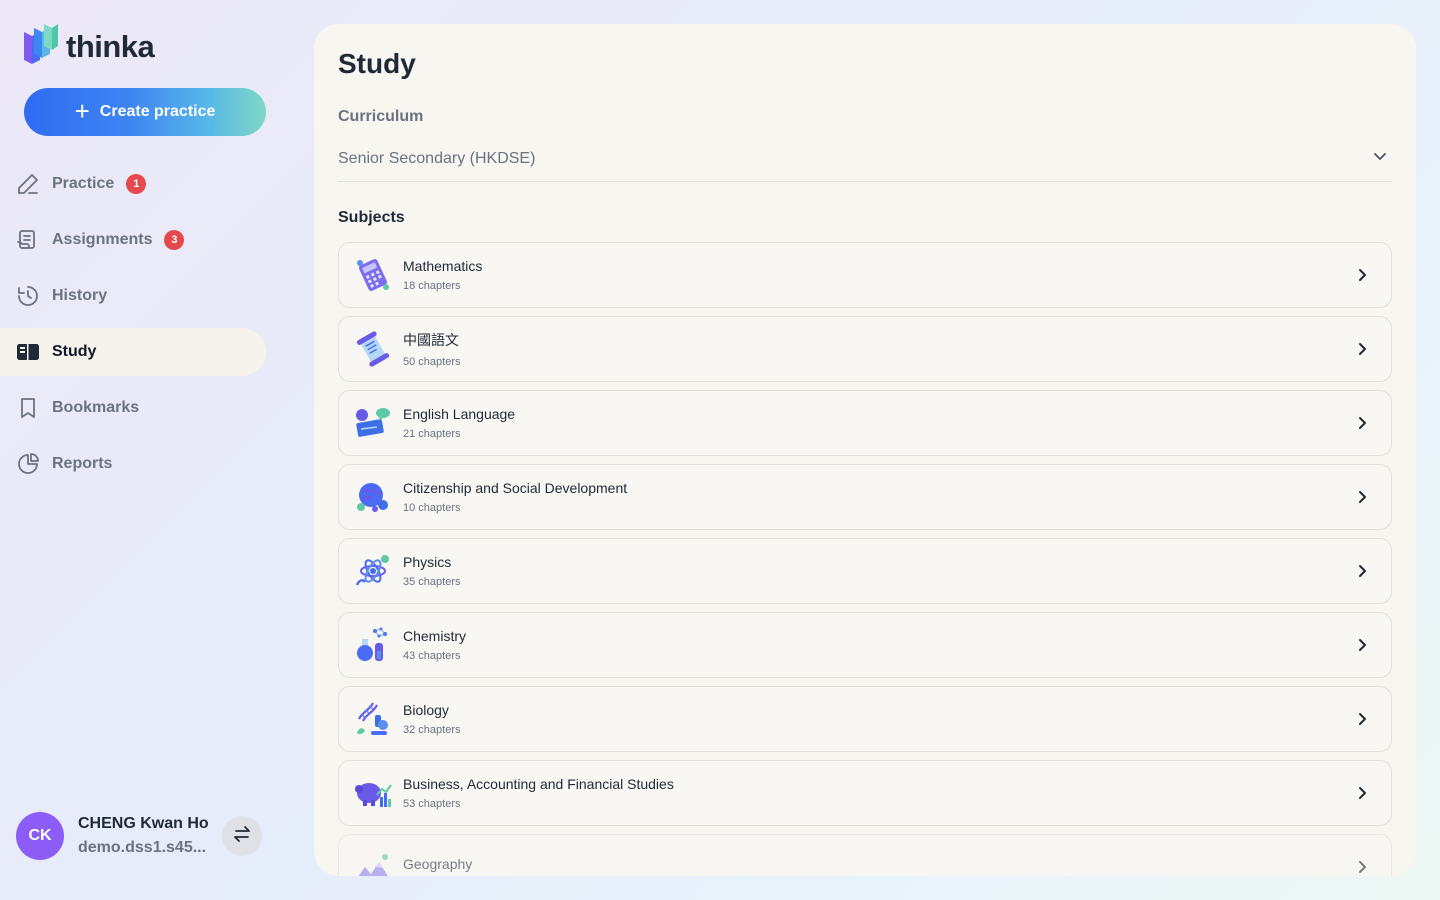  What do you see at coordinates (432, 434) in the screenshot?
I see `chapter-count: 21 chapters` at bounding box center [432, 434].